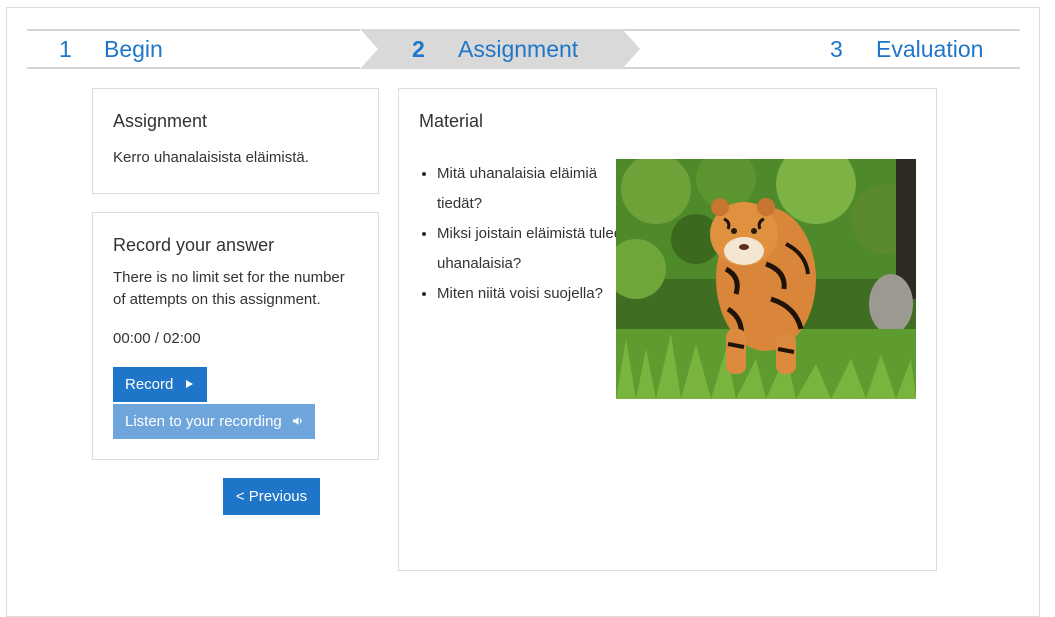 The image size is (1055, 617). What do you see at coordinates (518, 49) in the screenshot?
I see `step-2-label: Assignment` at bounding box center [518, 49].